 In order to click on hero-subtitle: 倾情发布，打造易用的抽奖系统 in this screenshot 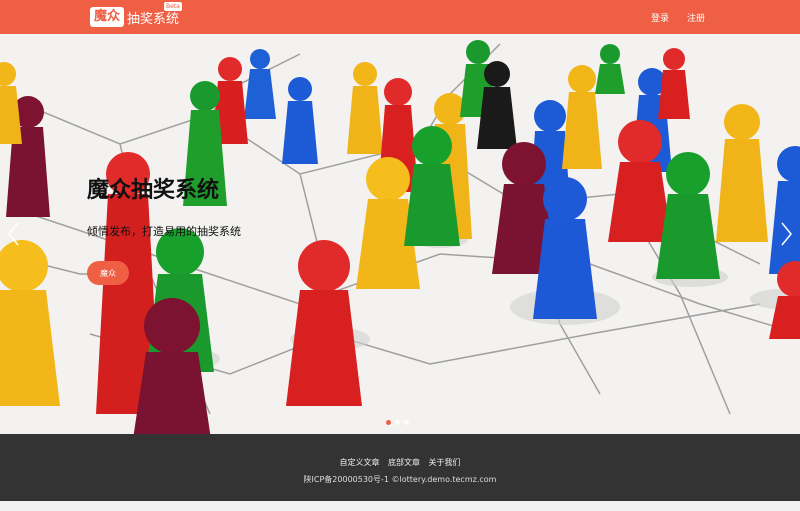, I will do `click(164, 231)`.